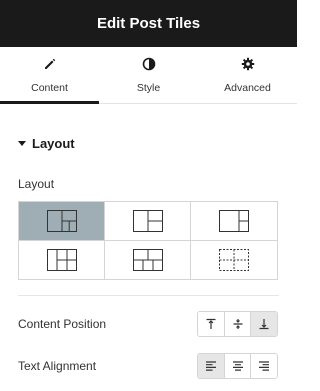 This screenshot has width=320, height=391. What do you see at coordinates (148, 87) in the screenshot?
I see `tab-style-label: Style` at bounding box center [148, 87].